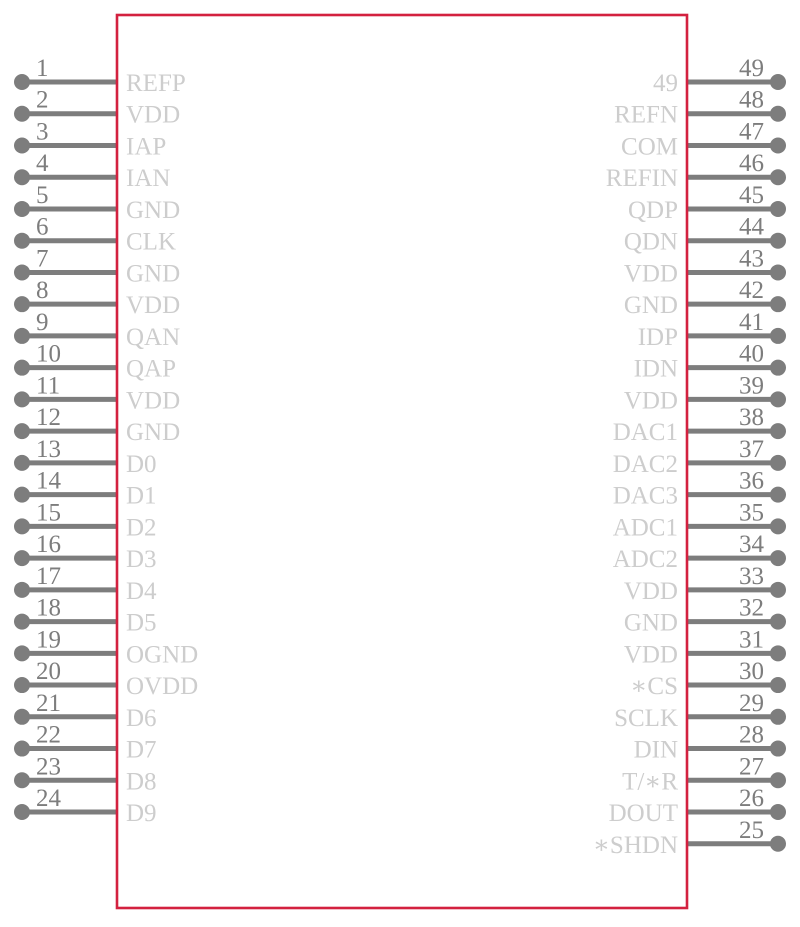 The height and width of the screenshot is (927, 800). I want to click on pin-number-39: 39, so click(751, 385).